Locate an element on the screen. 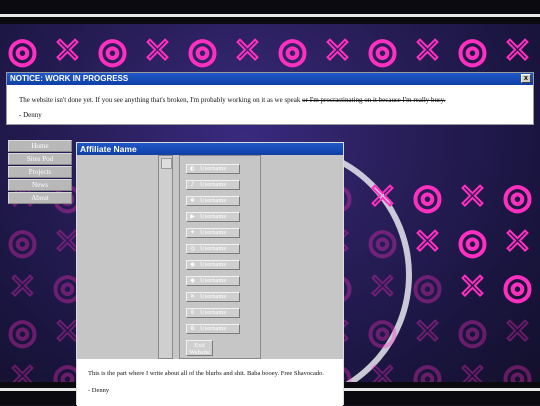 The image size is (540, 406). link-discord: ◐ Username is located at coordinates (213, 169).